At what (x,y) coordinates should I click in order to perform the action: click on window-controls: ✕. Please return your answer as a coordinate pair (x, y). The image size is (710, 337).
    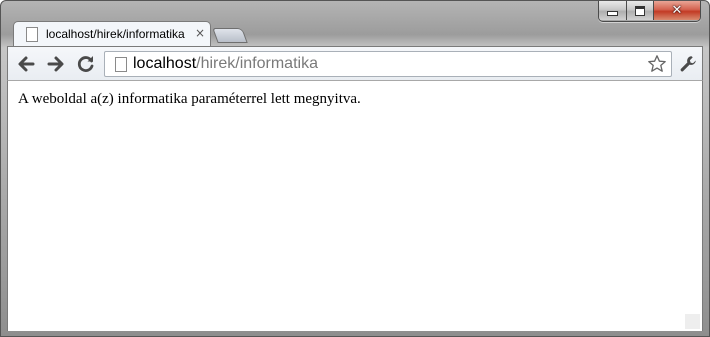
    Looking at the image, I should click on (649, 11).